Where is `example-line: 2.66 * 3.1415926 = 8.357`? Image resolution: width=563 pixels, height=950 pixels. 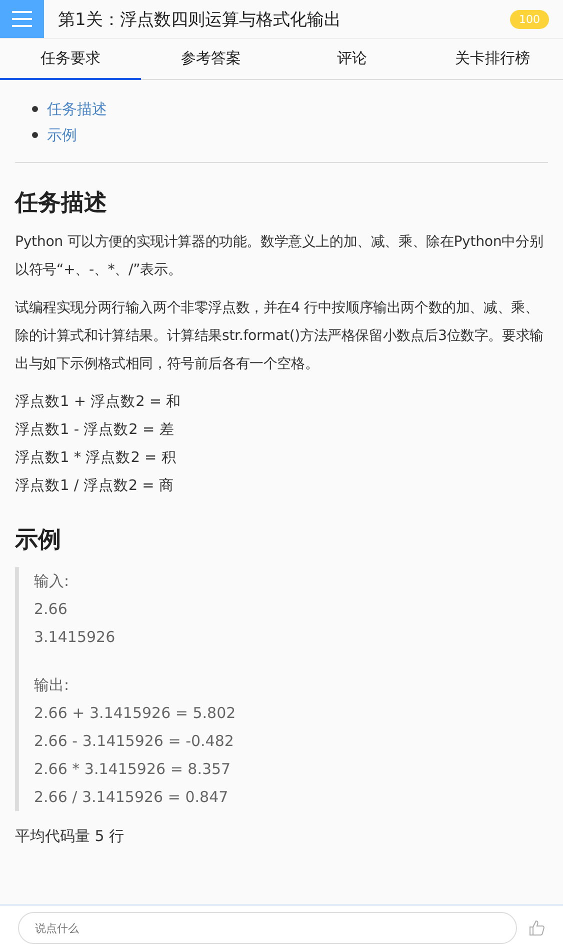 example-line: 2.66 * 3.1415926 = 8.357 is located at coordinates (133, 769).